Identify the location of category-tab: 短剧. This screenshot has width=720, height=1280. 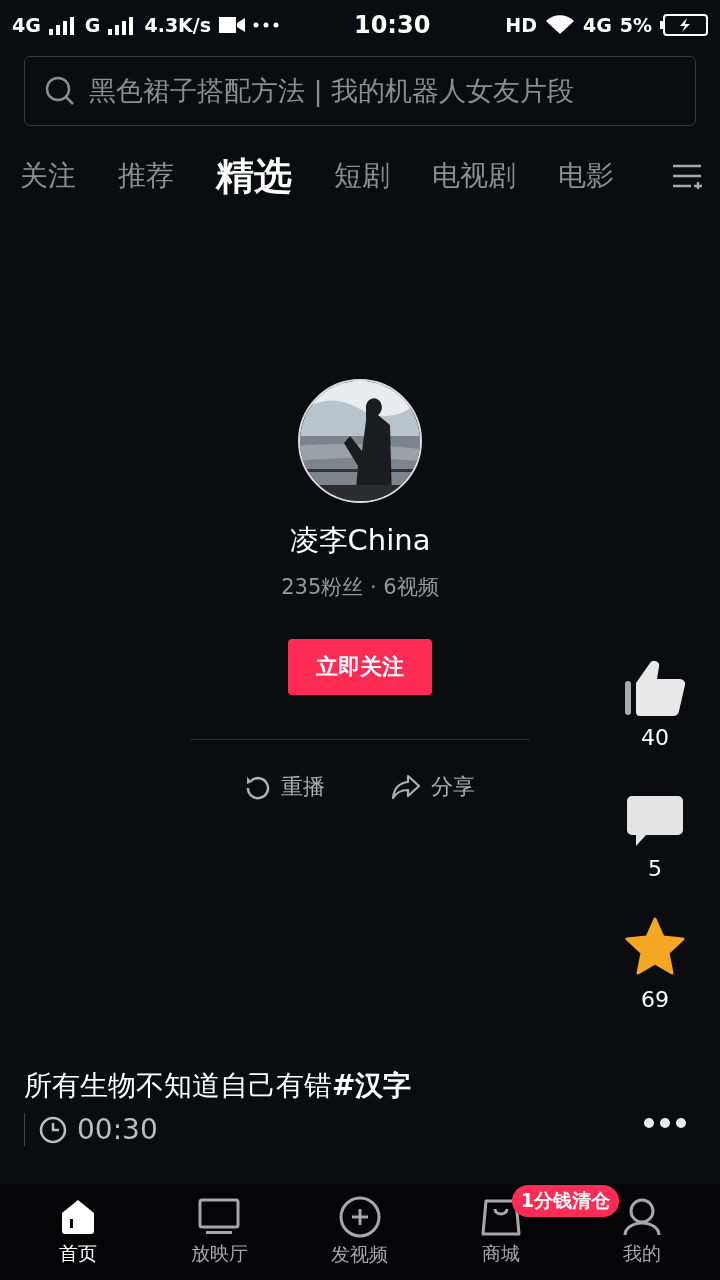
(362, 176).